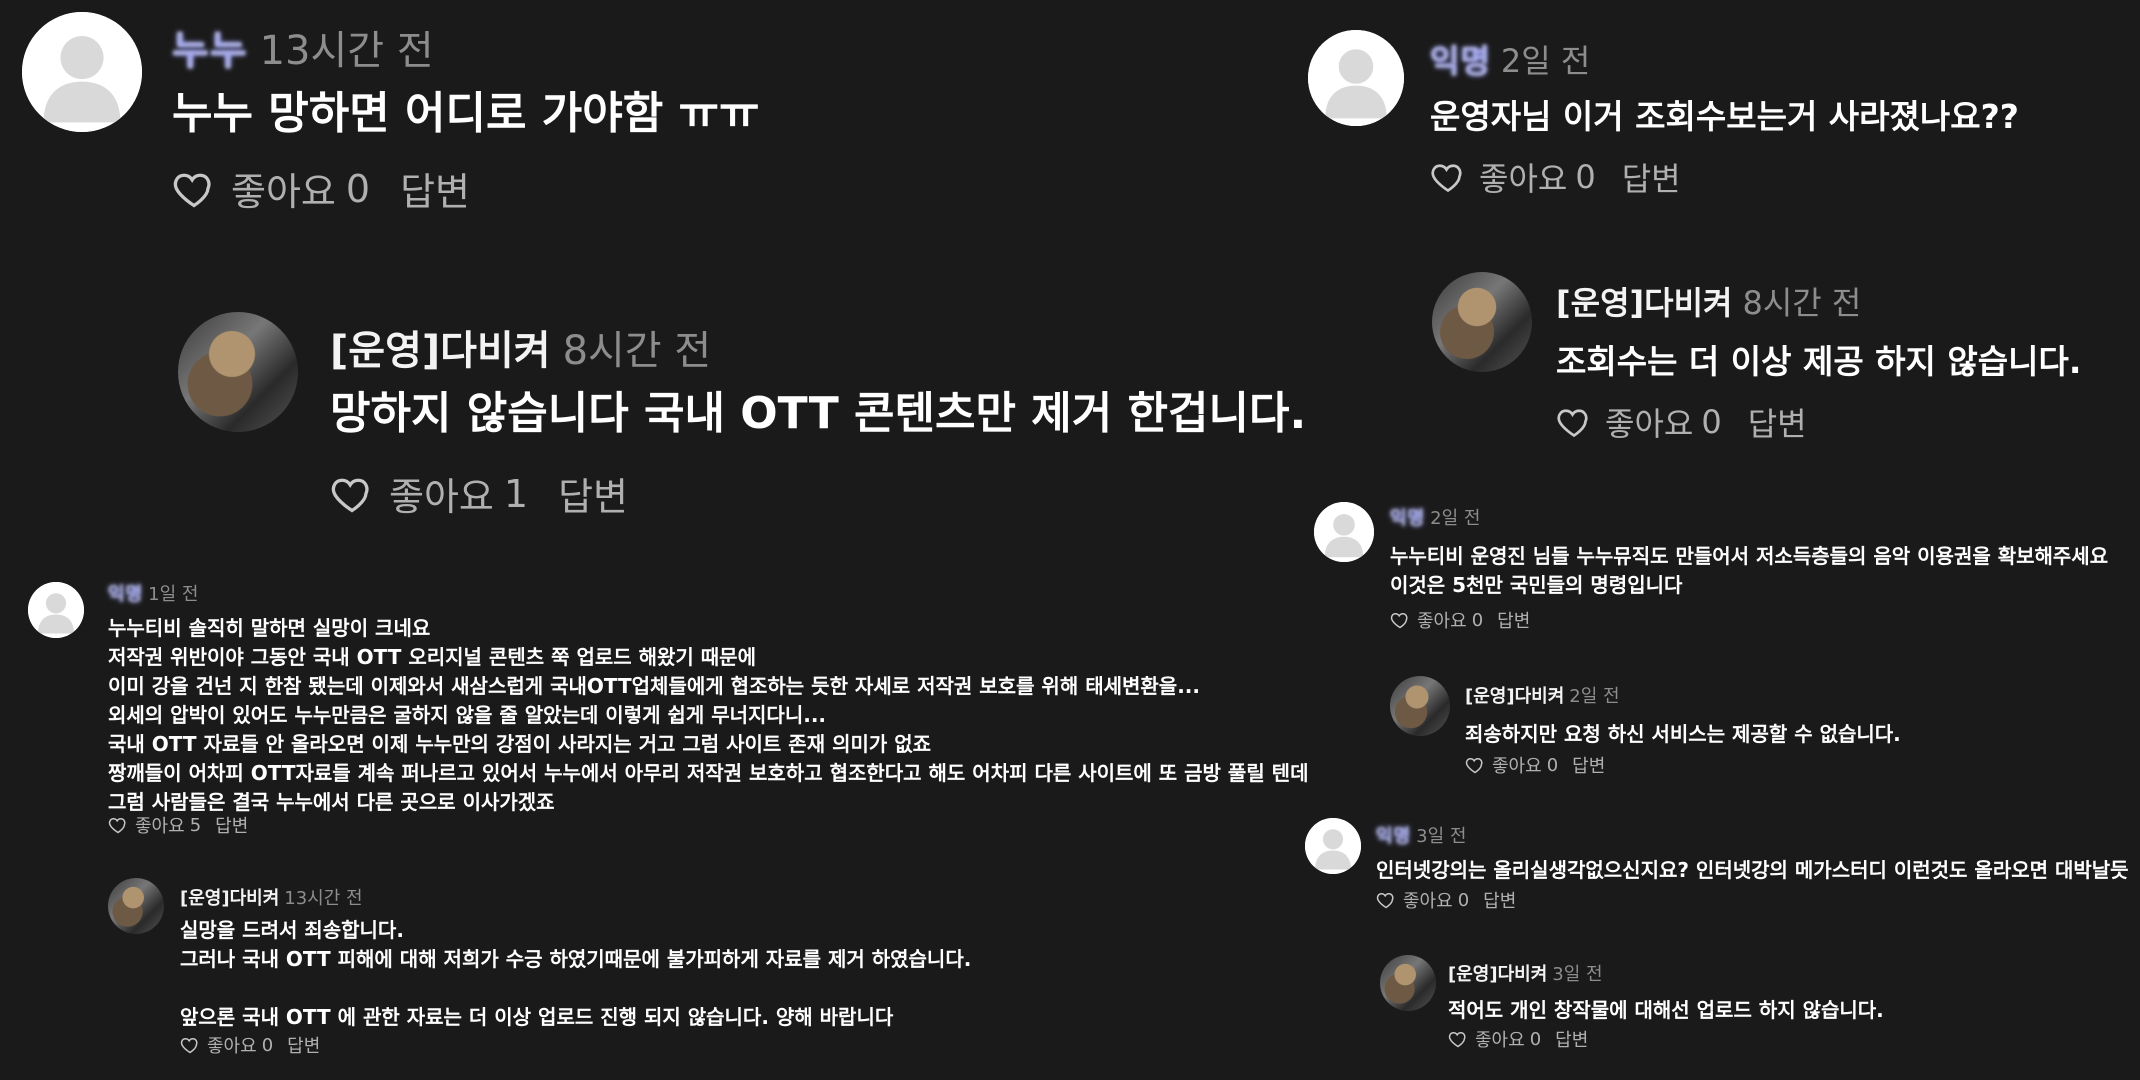 The width and height of the screenshot is (2140, 1080). I want to click on comment-line: 적어도 개인 창작물에 대해선 업로드 하지 않습니다., so click(1666, 1010).